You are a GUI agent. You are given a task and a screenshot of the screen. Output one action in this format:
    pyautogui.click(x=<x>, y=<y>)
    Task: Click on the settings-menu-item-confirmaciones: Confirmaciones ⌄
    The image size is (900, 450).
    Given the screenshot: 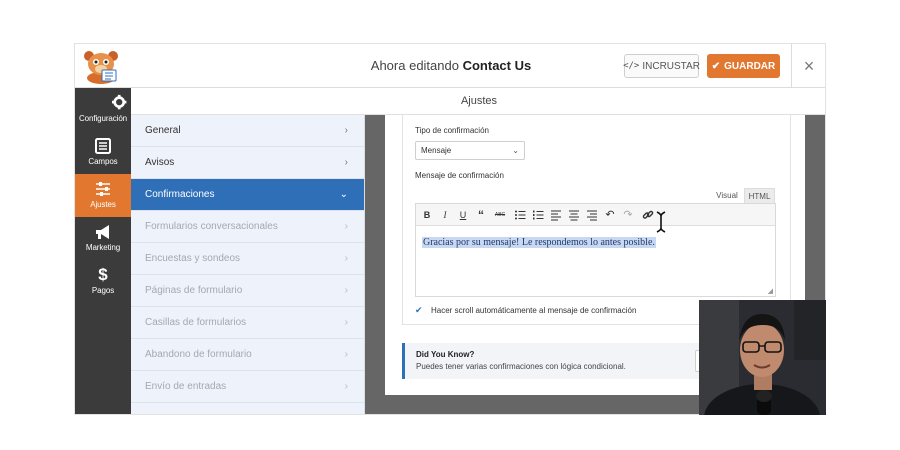 What is the action you would take?
    pyautogui.click(x=247, y=195)
    